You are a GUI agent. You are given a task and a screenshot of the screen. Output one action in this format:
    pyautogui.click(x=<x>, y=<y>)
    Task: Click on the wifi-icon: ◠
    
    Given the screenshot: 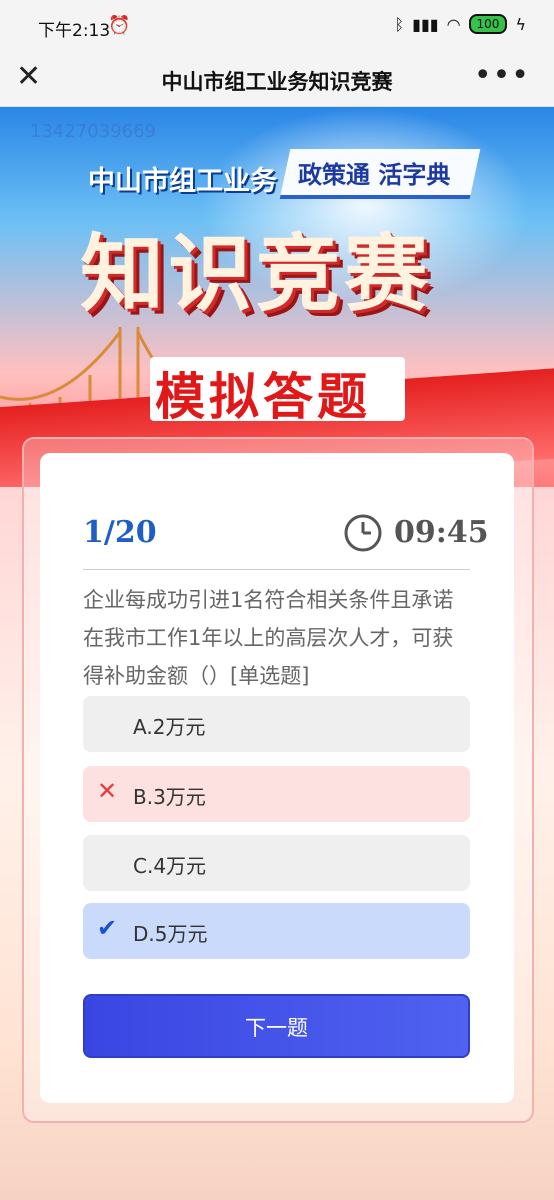 What is the action you would take?
    pyautogui.click(x=453, y=24)
    